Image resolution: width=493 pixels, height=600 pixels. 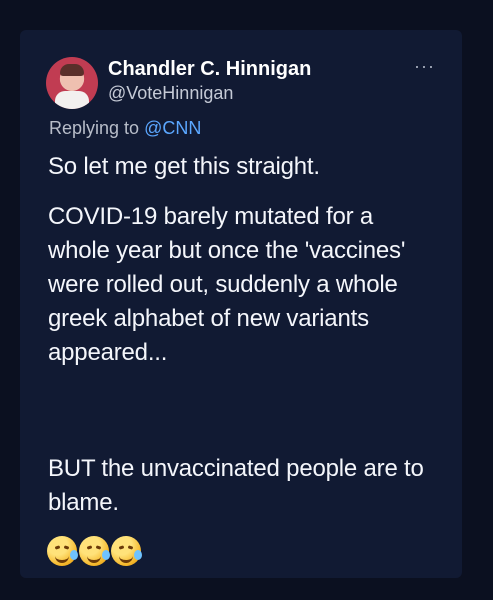 I want to click on more-options-icon: ···, so click(x=424, y=66).